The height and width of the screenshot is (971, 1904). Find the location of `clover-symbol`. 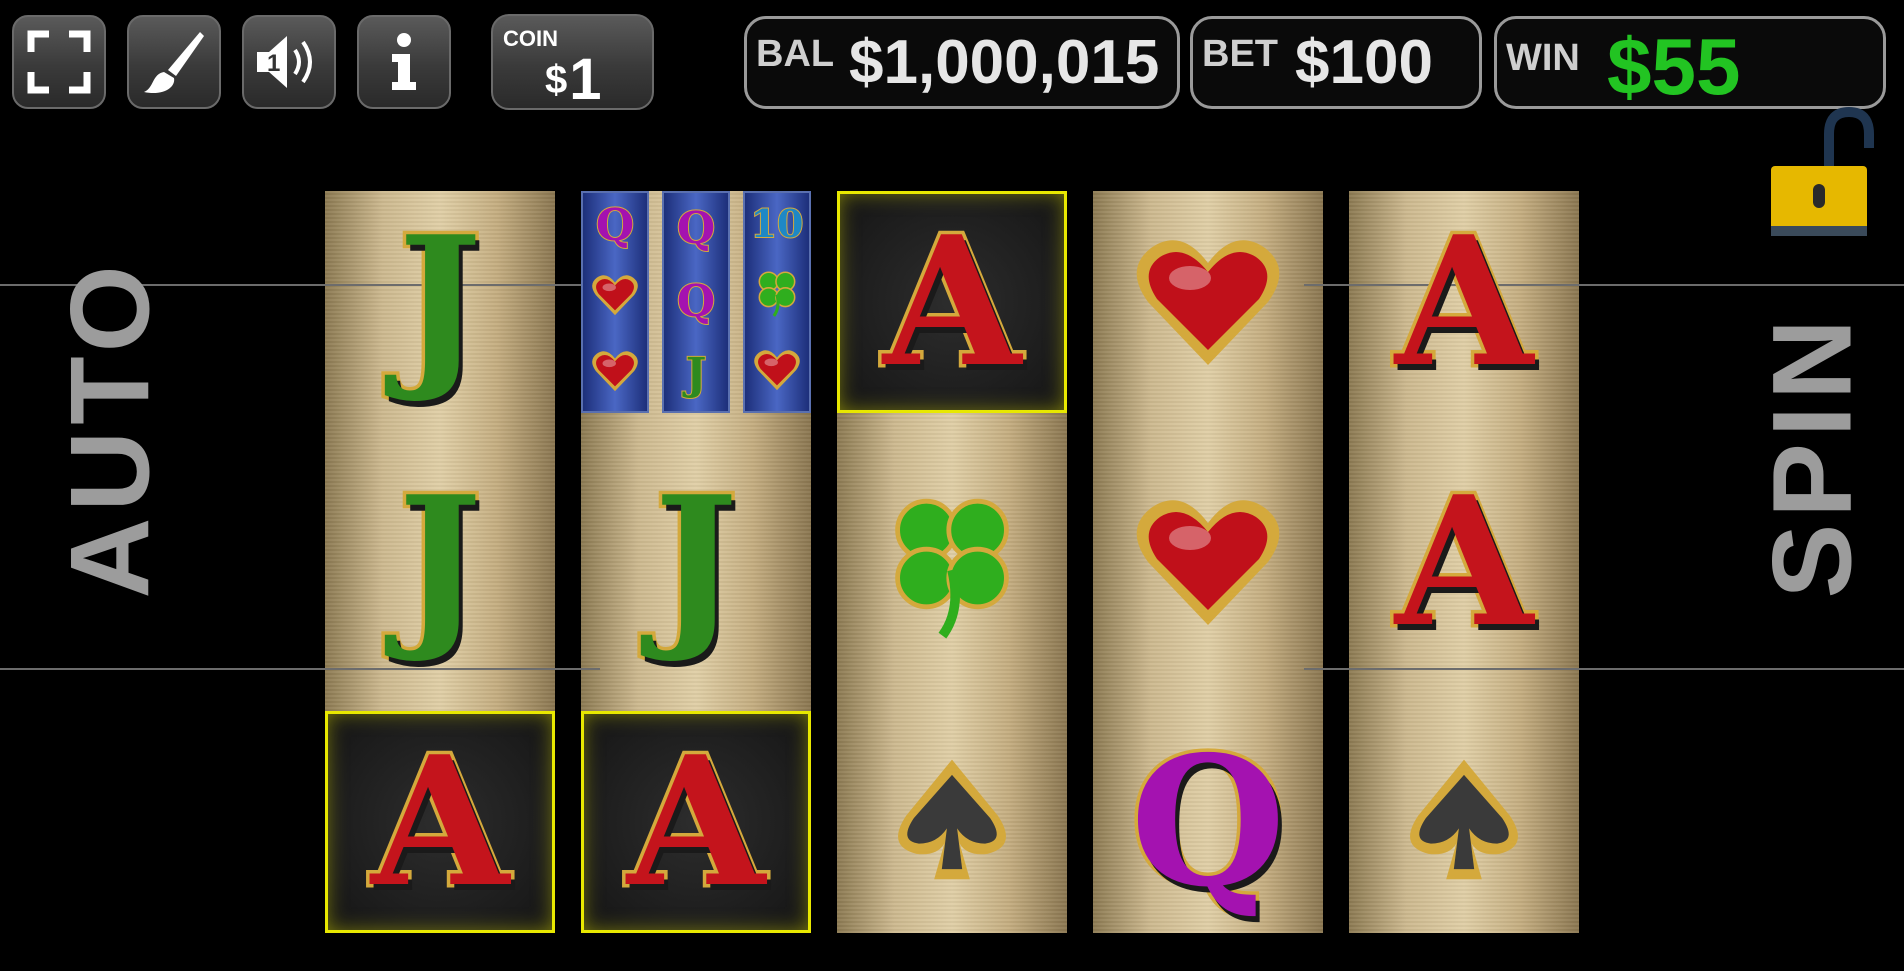

clover-symbol is located at coordinates (952, 562).